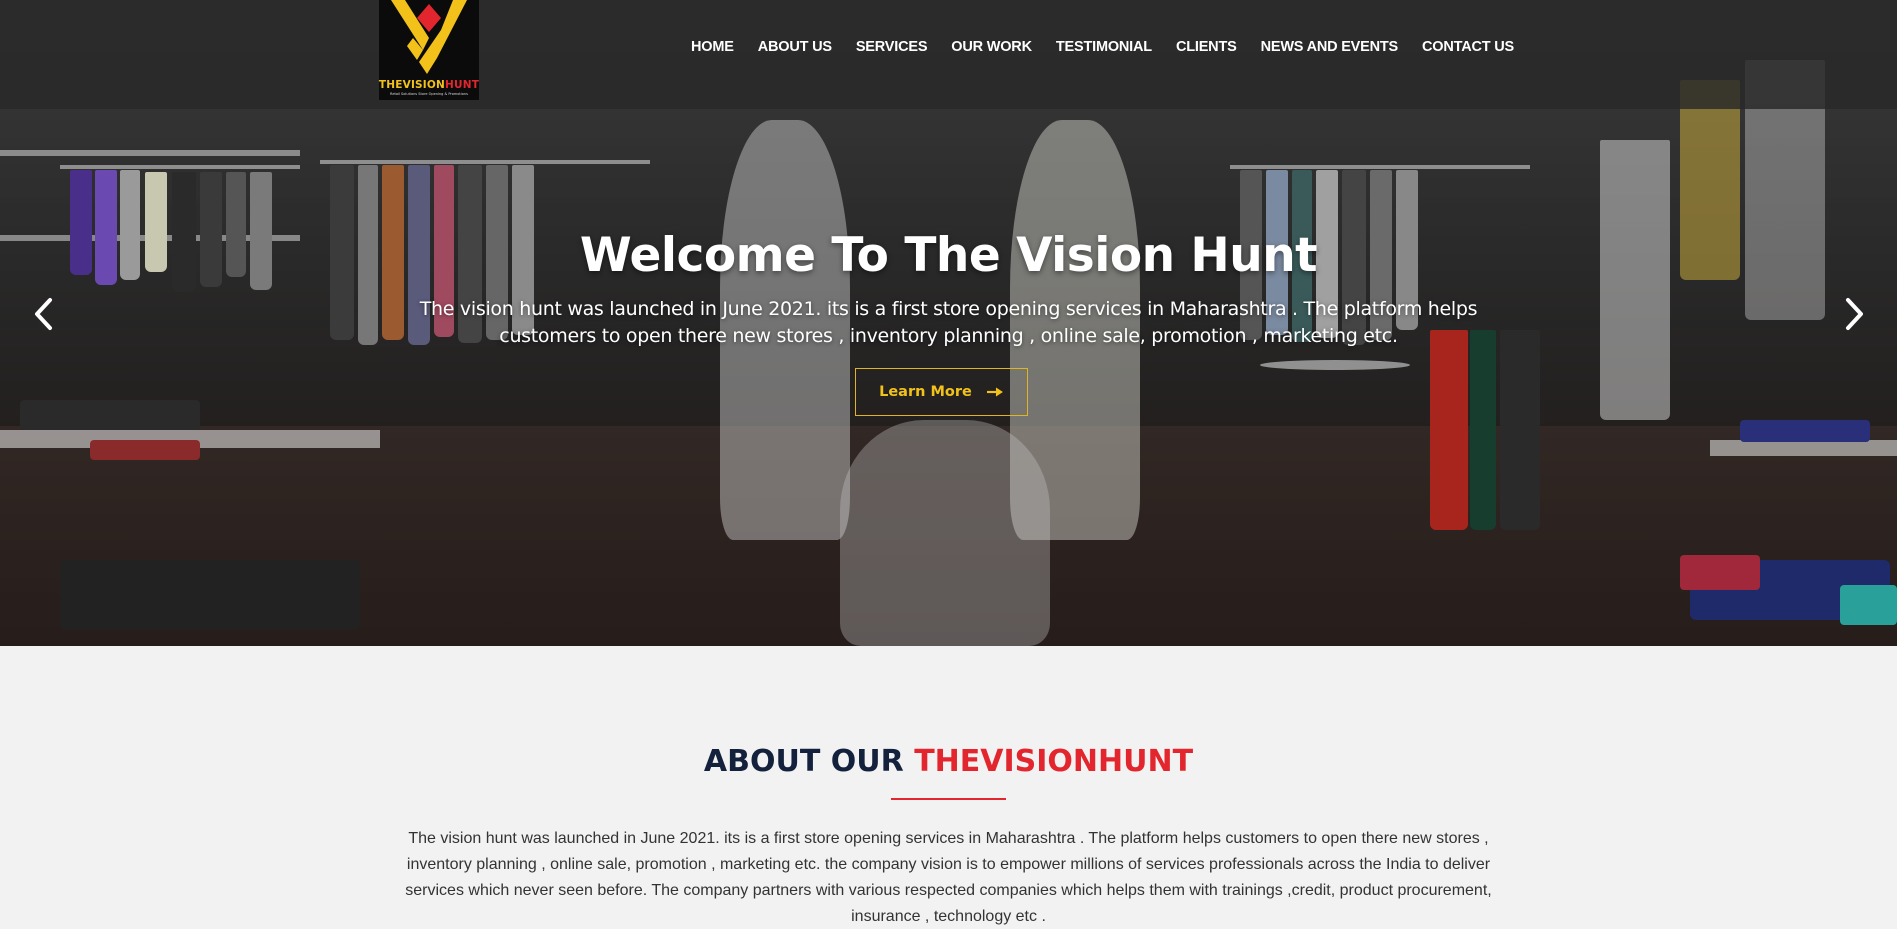  What do you see at coordinates (925, 392) in the screenshot?
I see `learn-more-label: Learn More` at bounding box center [925, 392].